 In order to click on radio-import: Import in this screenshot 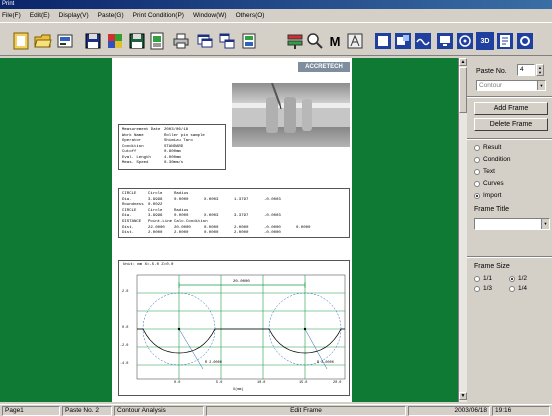, I will do `click(487, 195)`.